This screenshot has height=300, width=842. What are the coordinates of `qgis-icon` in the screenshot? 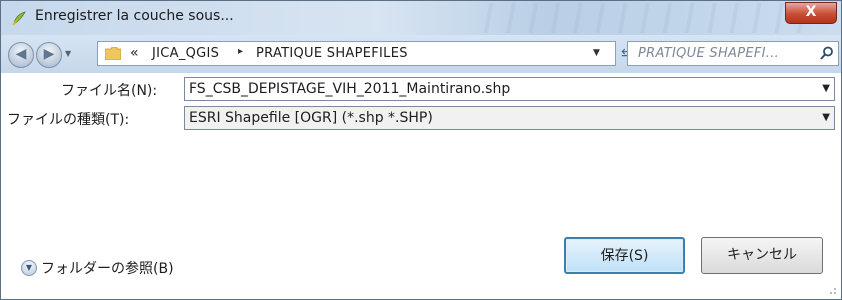 It's located at (19, 18).